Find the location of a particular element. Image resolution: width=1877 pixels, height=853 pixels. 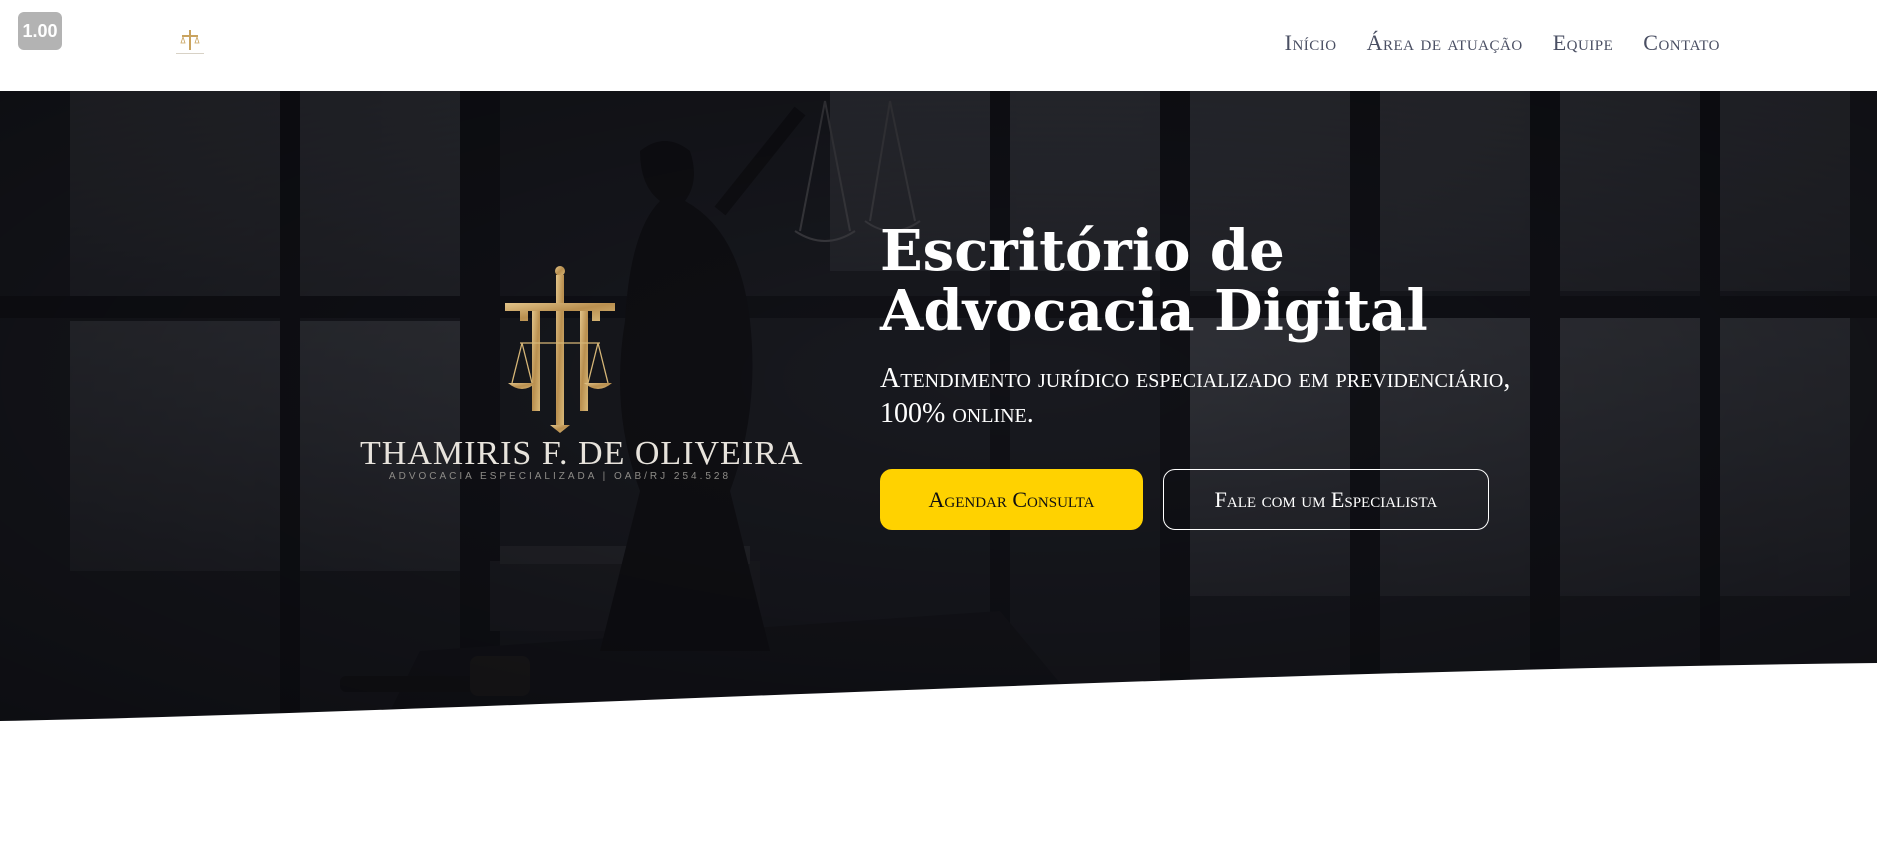

brand-name: THAMIRIS F. DE OLIVEIRA is located at coordinates (582, 453).